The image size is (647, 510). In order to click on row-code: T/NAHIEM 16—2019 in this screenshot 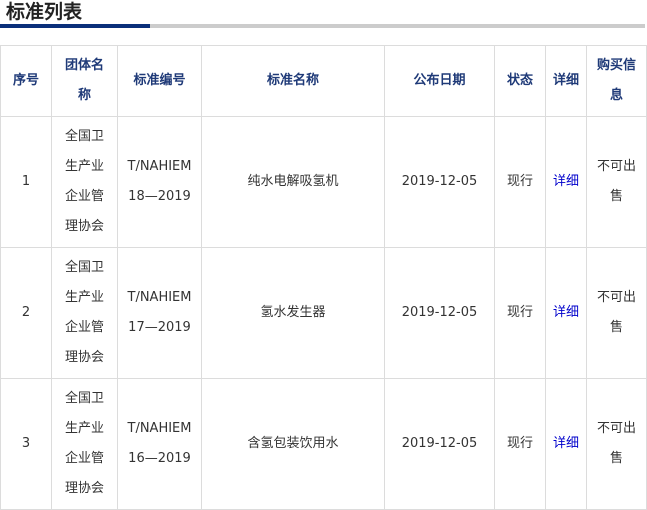, I will do `click(159, 444)`.